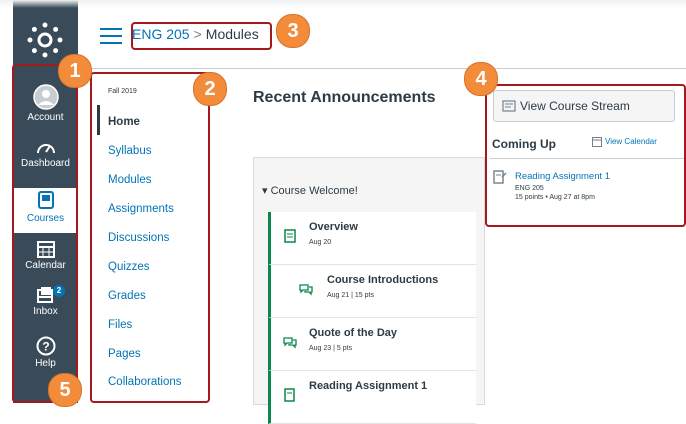 This screenshot has height=424, width=686. What do you see at coordinates (45, 40) in the screenshot?
I see `canvas-logo-icon` at bounding box center [45, 40].